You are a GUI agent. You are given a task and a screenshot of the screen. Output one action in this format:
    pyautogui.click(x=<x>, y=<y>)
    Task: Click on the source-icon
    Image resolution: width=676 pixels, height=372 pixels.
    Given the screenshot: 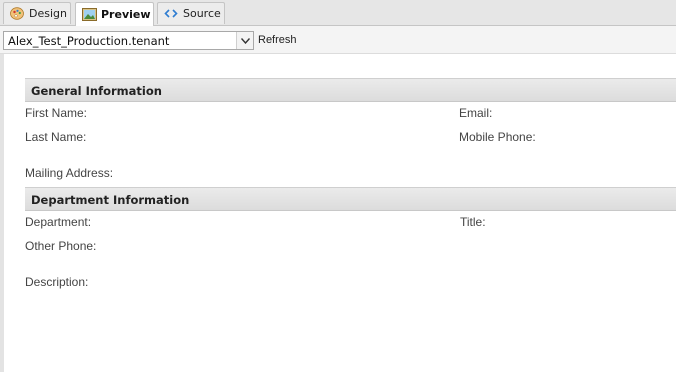 What is the action you would take?
    pyautogui.click(x=171, y=13)
    